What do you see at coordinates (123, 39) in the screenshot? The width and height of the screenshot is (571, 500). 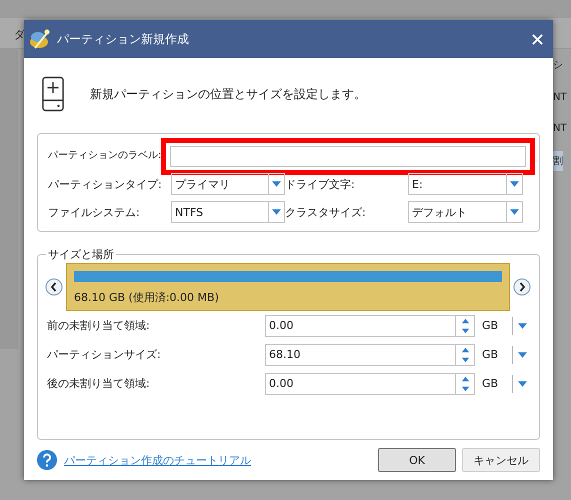 I see `window-title: パーティション新規作成` at bounding box center [123, 39].